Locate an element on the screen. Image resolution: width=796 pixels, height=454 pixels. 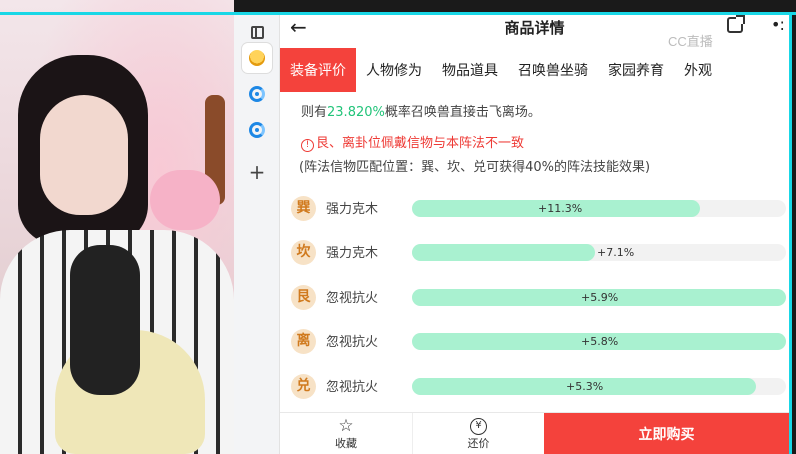
trigram-badge: 离 is located at coordinates (303, 341).